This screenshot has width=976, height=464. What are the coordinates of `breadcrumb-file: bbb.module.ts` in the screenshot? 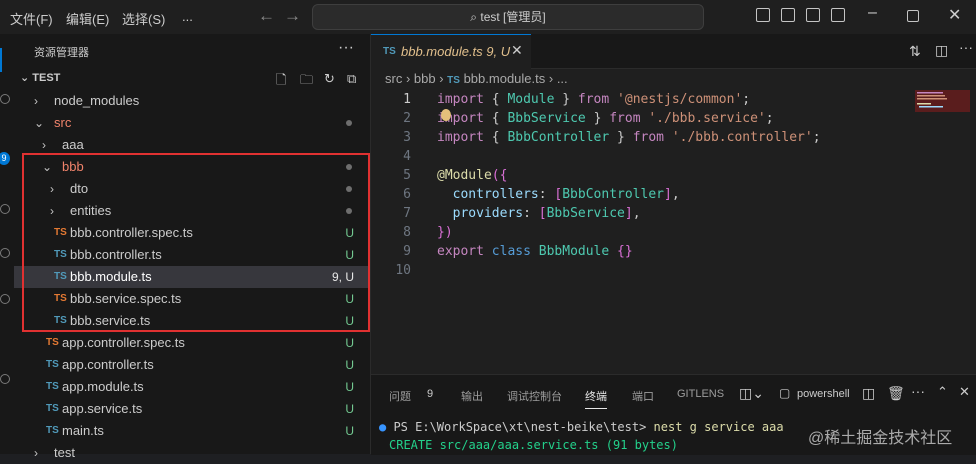 It's located at (505, 78).